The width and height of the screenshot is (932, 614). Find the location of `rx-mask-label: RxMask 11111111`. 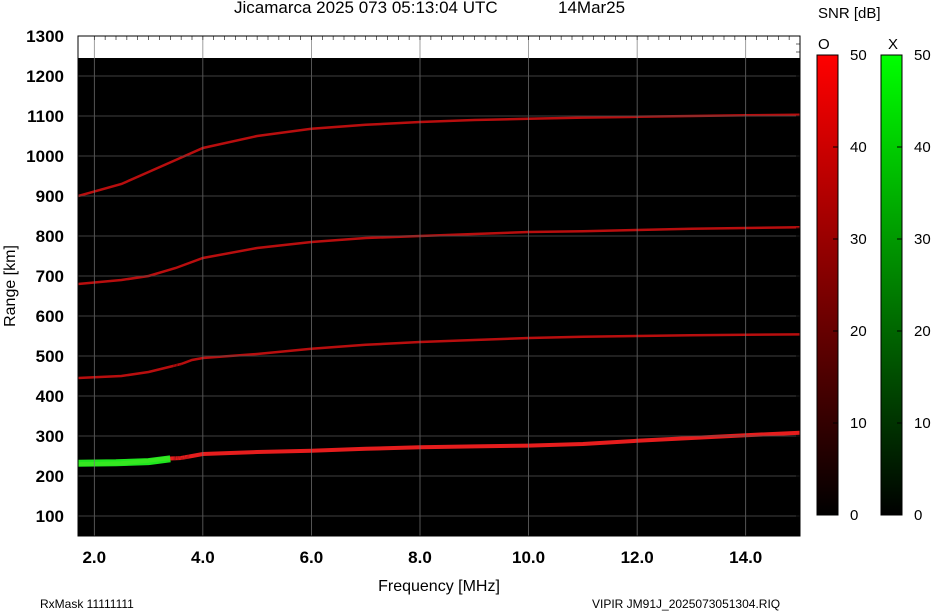

rx-mask-label: RxMask 11111111 is located at coordinates (87, 604).